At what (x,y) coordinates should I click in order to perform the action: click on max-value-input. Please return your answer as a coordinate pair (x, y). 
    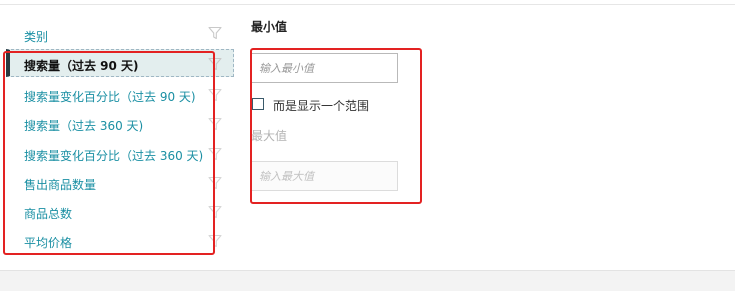
    Looking at the image, I should click on (324, 176).